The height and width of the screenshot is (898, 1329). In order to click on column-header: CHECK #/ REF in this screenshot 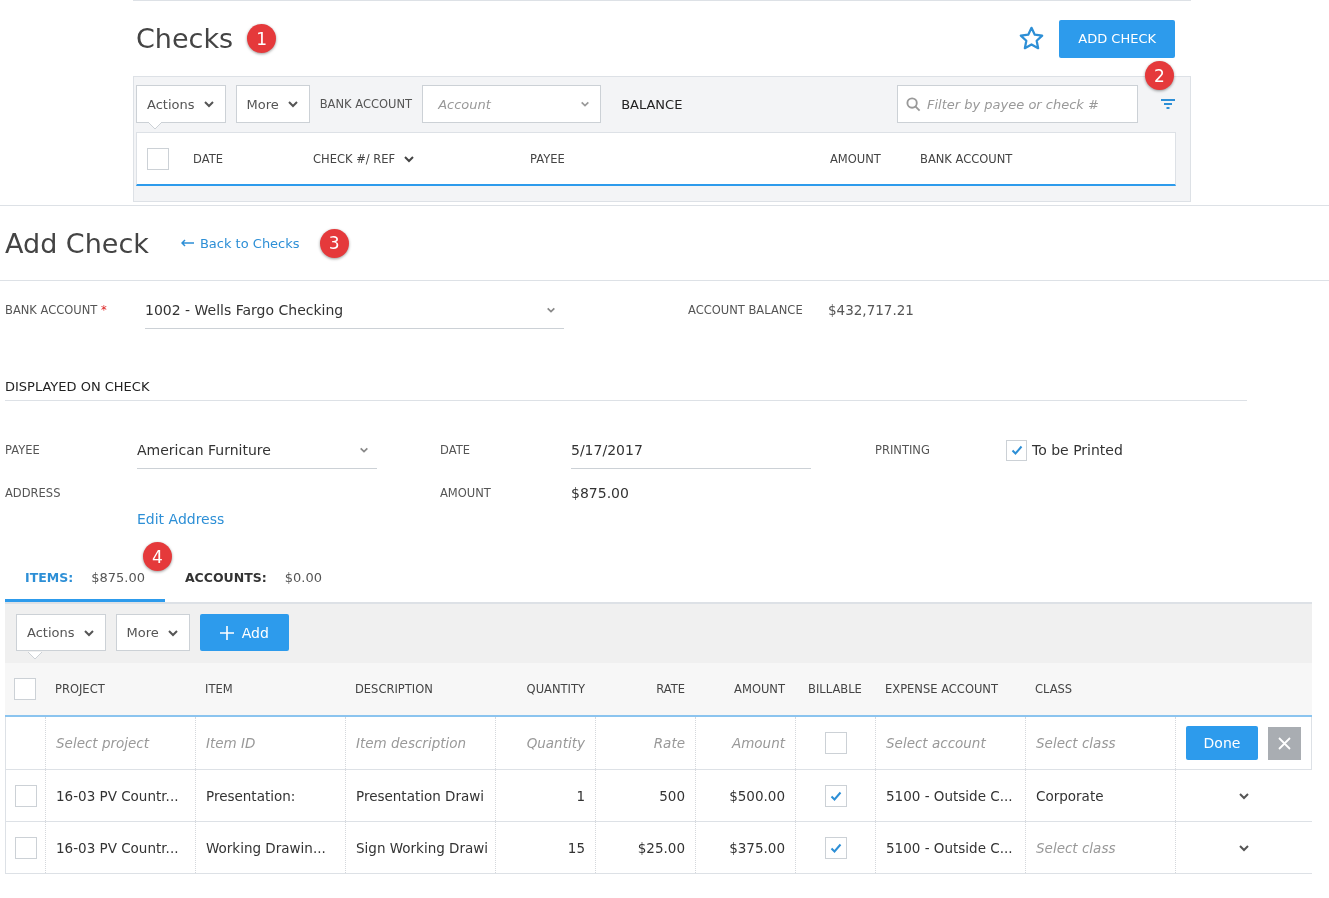, I will do `click(421, 158)`.